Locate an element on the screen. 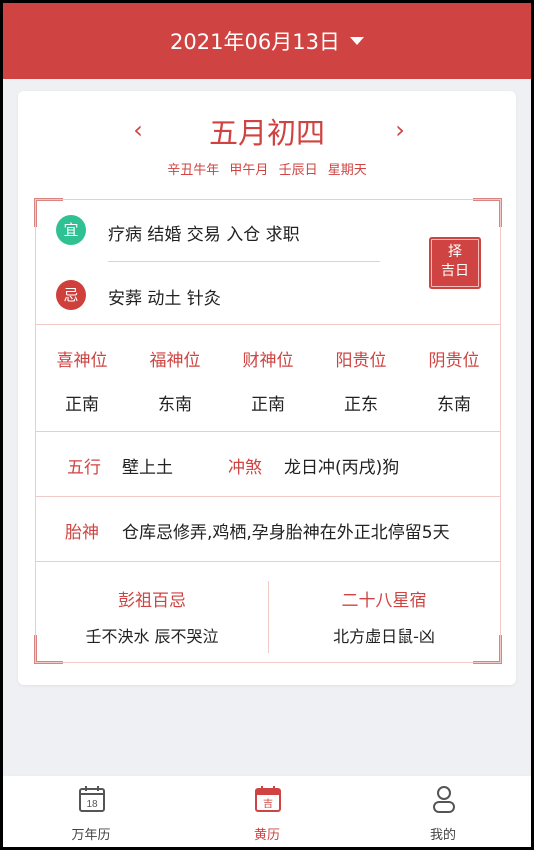  direction-value: 正东 is located at coordinates (361, 405).